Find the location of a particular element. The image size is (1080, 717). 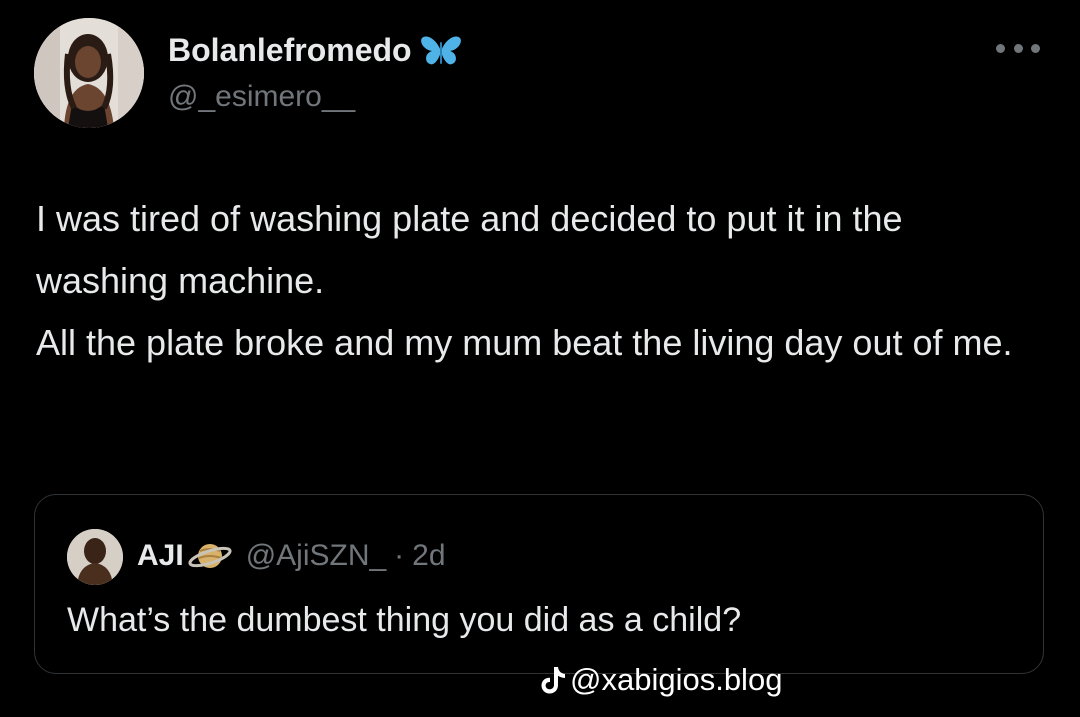

tiktok-icon is located at coordinates (553, 680).